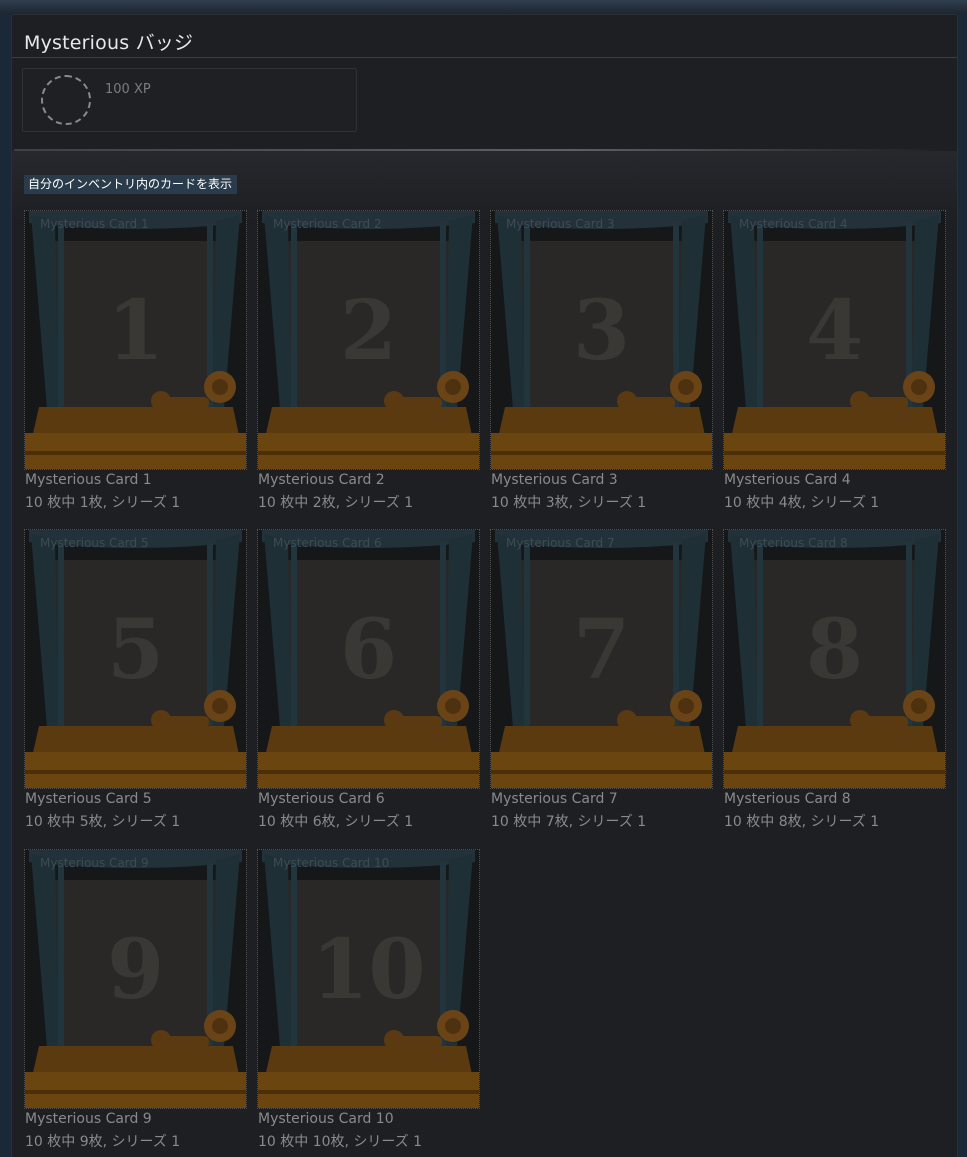 This screenshot has height=1157, width=967. What do you see at coordinates (368, 331) in the screenshot?
I see `card-art-number: 2` at bounding box center [368, 331].